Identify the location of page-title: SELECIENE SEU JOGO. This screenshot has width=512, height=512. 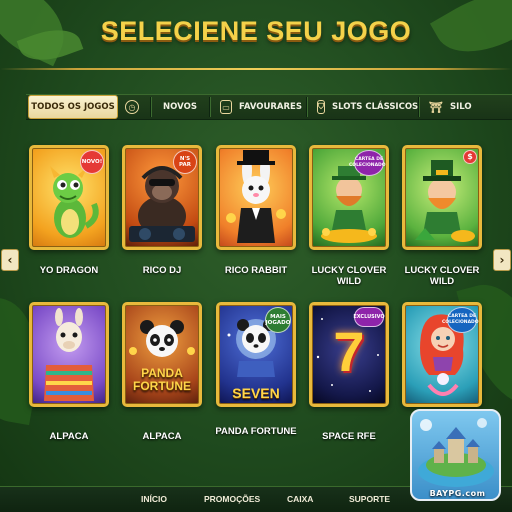
(256, 31).